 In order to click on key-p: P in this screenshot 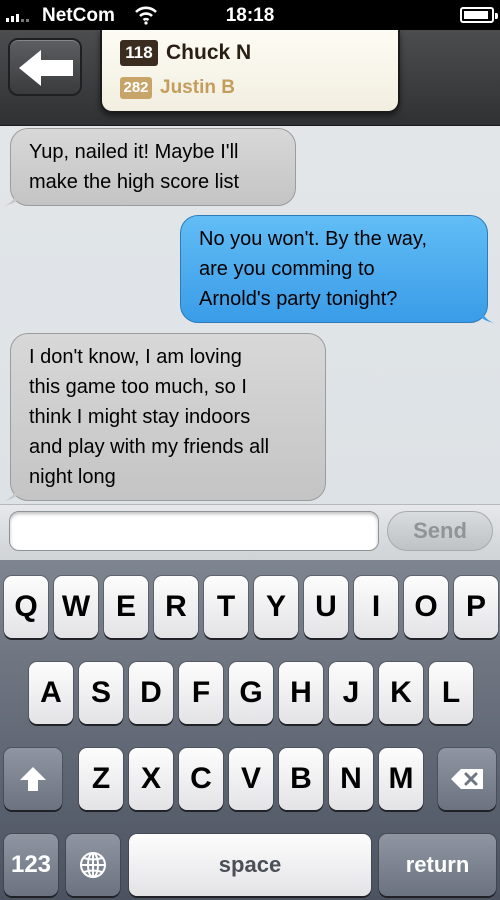, I will do `click(476, 607)`.